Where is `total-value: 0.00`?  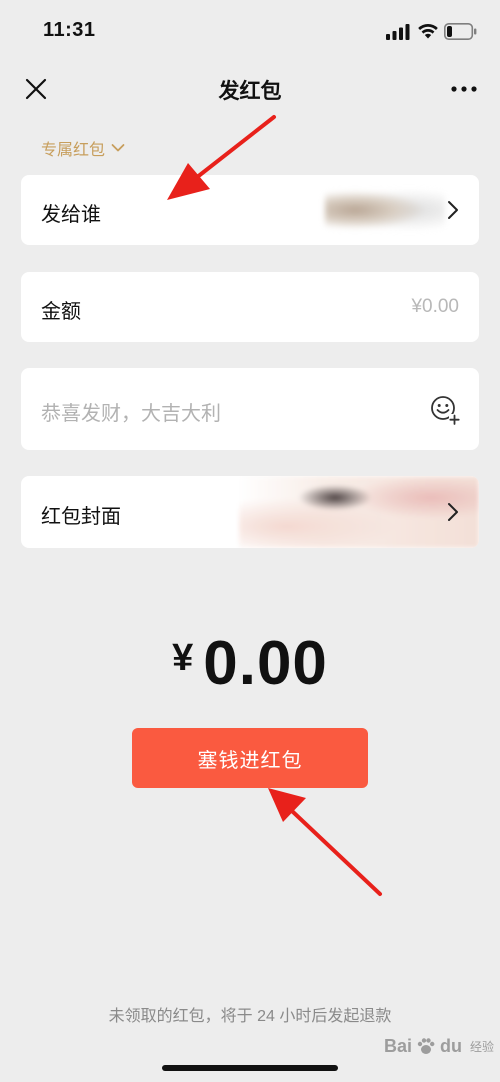
total-value: 0.00 is located at coordinates (265, 663).